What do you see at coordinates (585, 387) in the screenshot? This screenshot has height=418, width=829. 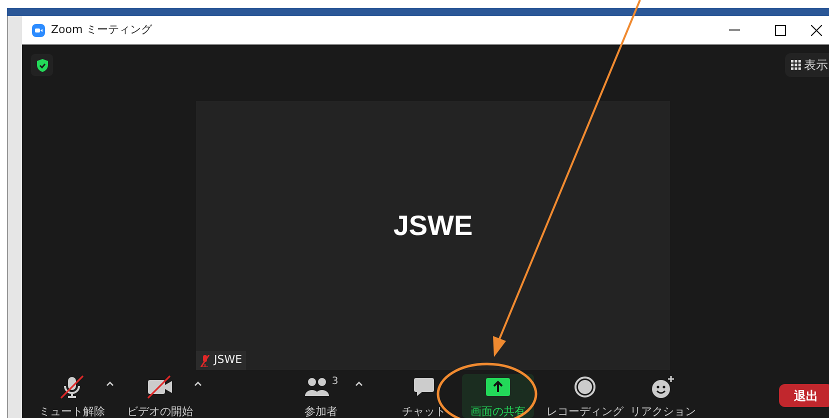 I see `record-icon` at bounding box center [585, 387].